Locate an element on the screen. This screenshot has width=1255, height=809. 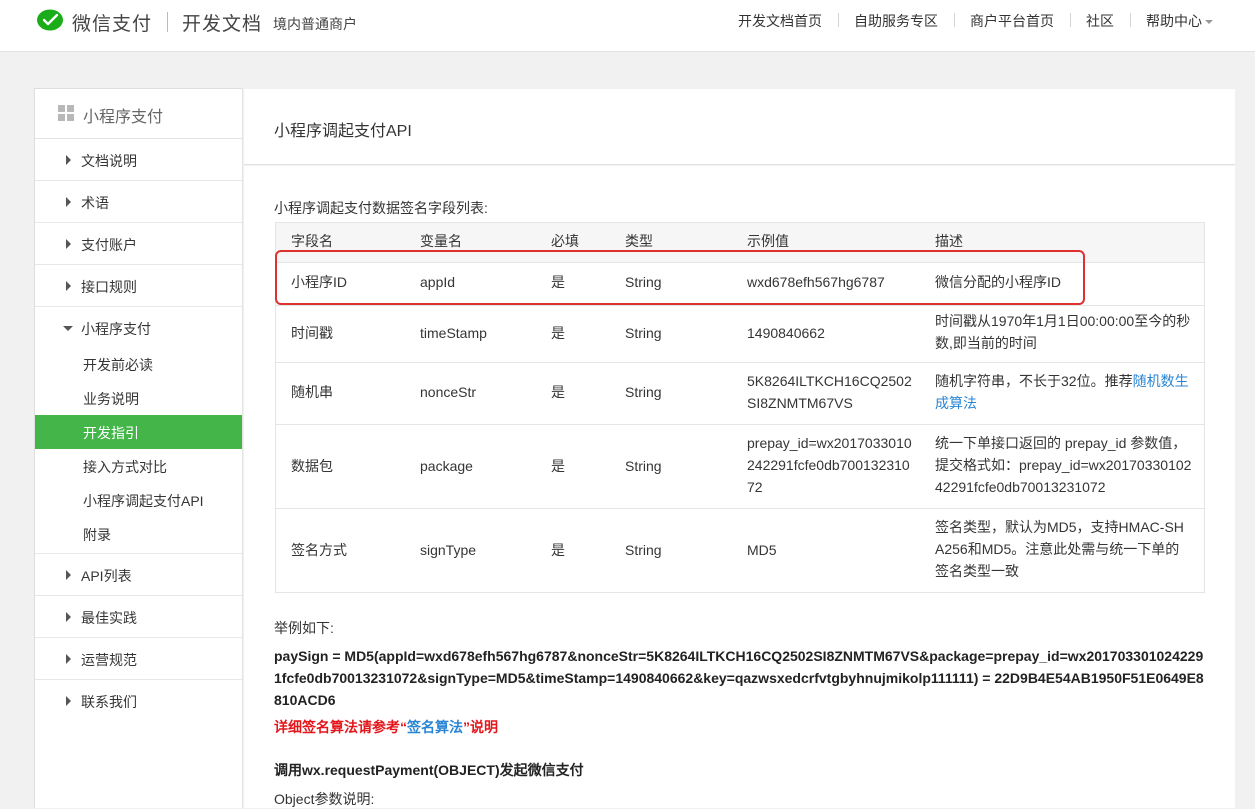
sidebar-header: 小程序支付 is located at coordinates (138, 114).